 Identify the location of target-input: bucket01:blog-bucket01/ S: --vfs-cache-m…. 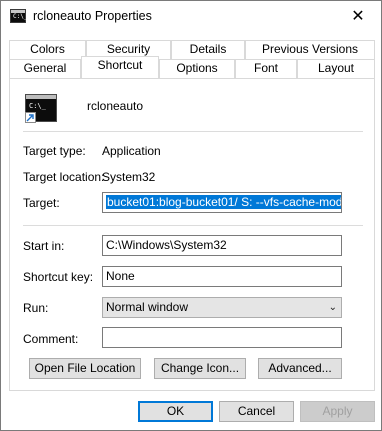
(222, 202).